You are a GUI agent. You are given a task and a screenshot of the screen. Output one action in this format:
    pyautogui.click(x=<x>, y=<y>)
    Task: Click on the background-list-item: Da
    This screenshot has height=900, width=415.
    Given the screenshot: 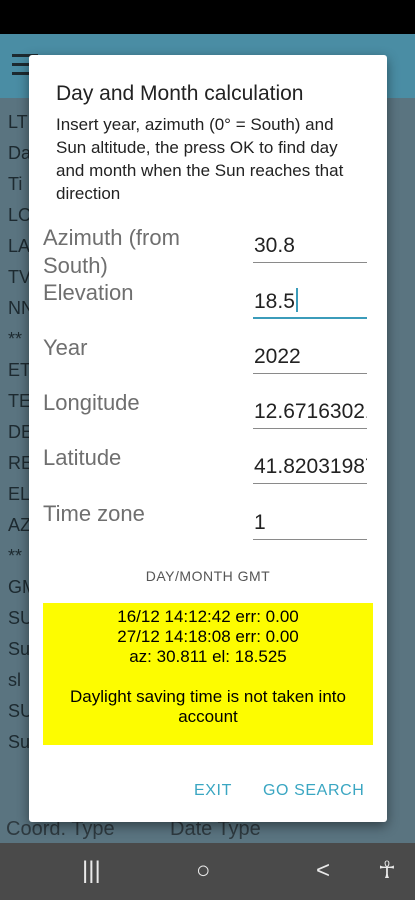 What is the action you would take?
    pyautogui.click(x=20, y=153)
    